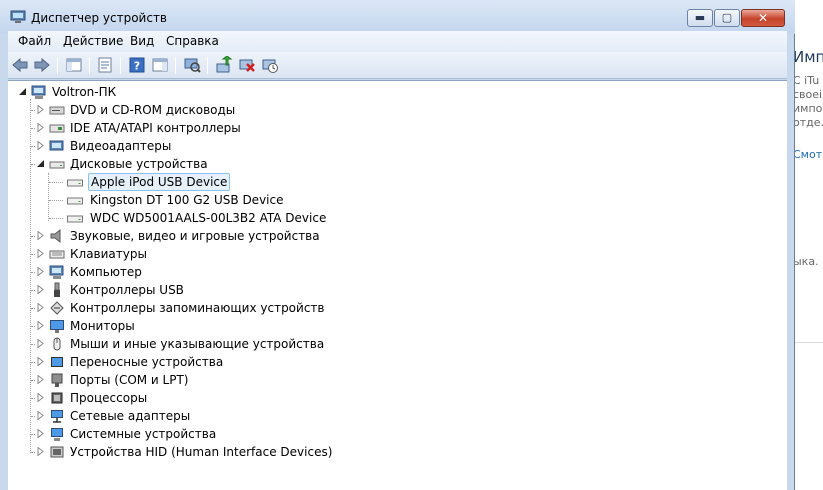 The height and width of the screenshot is (490, 823). I want to click on mouse-icon, so click(57, 344).